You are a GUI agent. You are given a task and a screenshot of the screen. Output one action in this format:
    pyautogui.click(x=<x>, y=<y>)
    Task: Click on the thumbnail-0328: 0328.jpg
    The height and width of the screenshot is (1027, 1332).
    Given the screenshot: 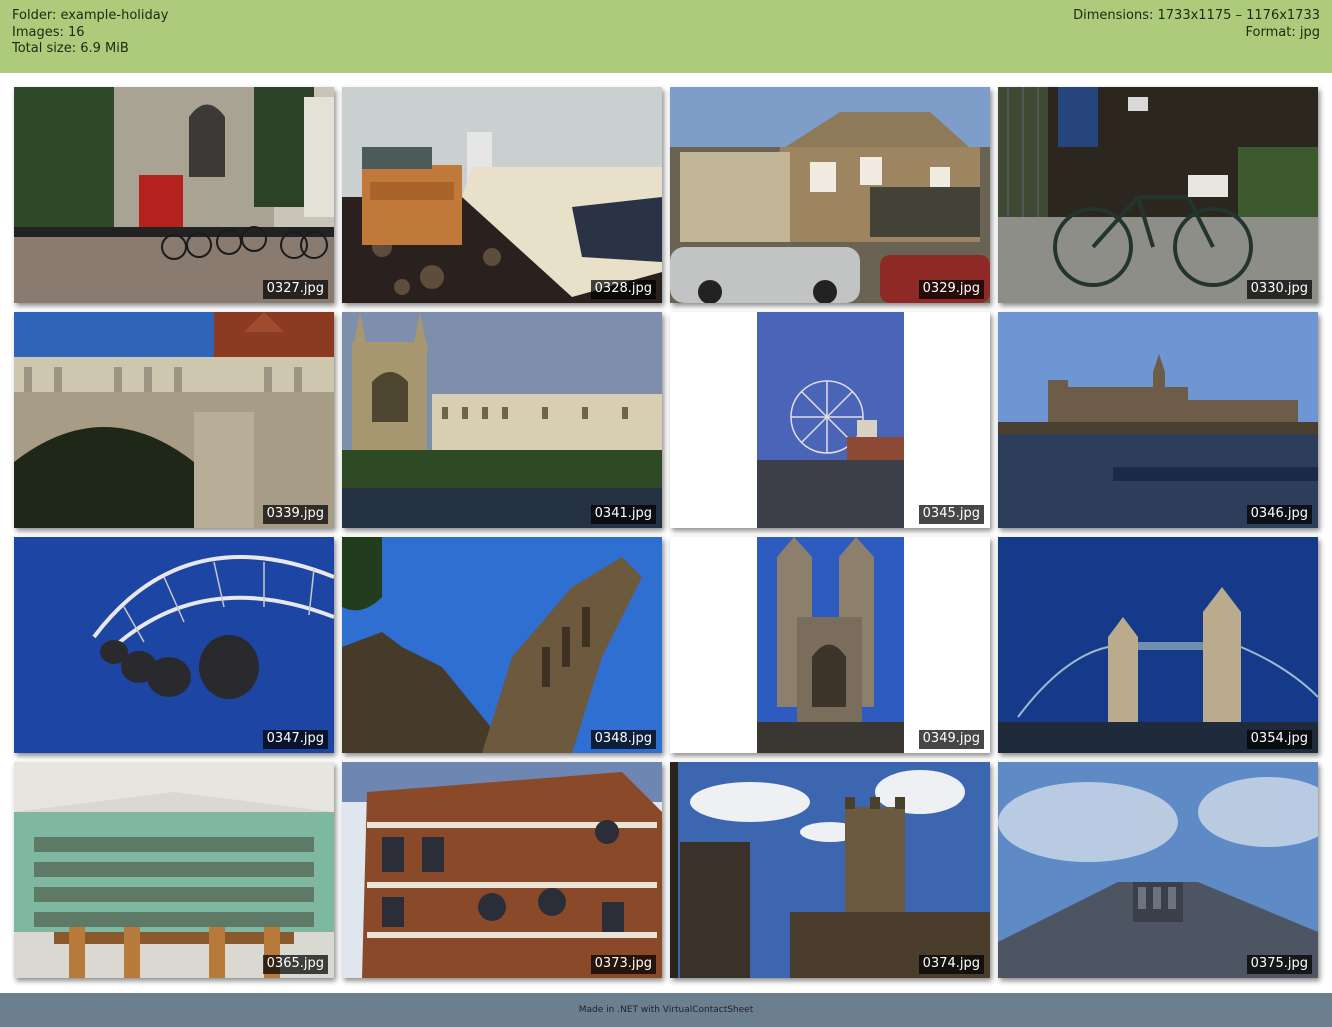 What is the action you would take?
    pyautogui.click(x=502, y=195)
    